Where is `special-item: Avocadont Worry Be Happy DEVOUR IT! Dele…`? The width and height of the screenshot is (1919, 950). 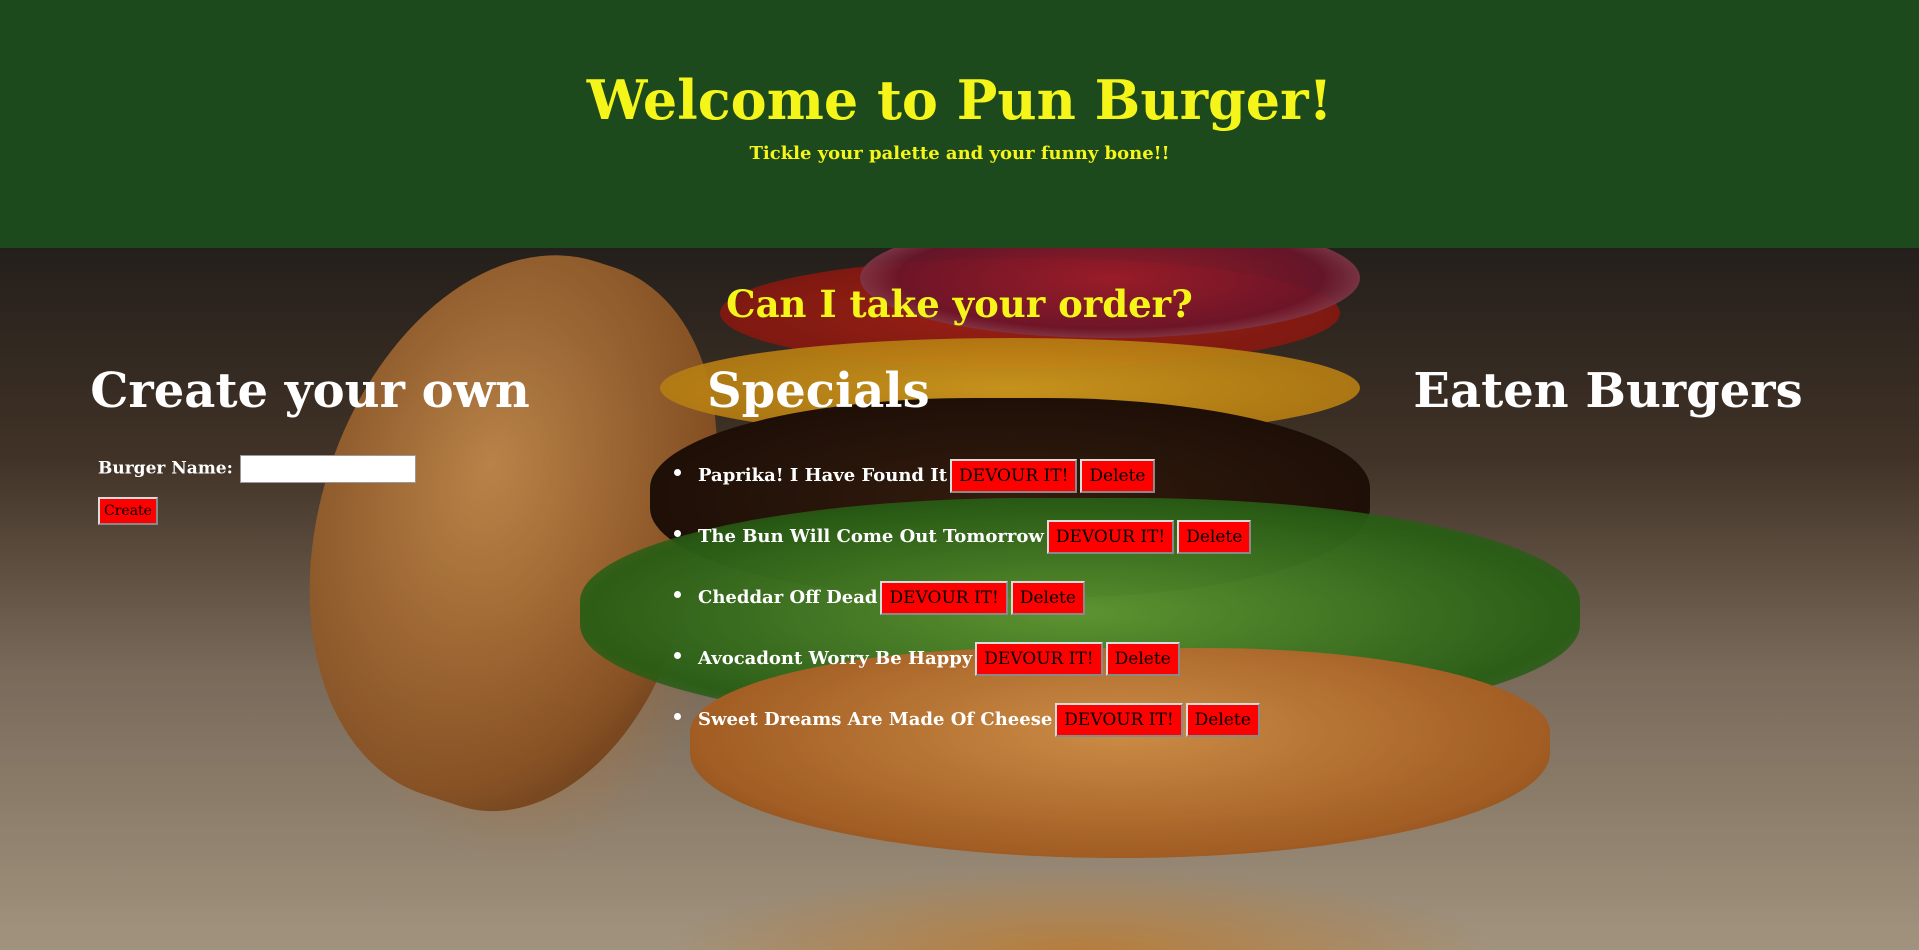
special-item: Avocadont Worry Be Happy DEVOUR IT! Dele… is located at coordinates (966, 671).